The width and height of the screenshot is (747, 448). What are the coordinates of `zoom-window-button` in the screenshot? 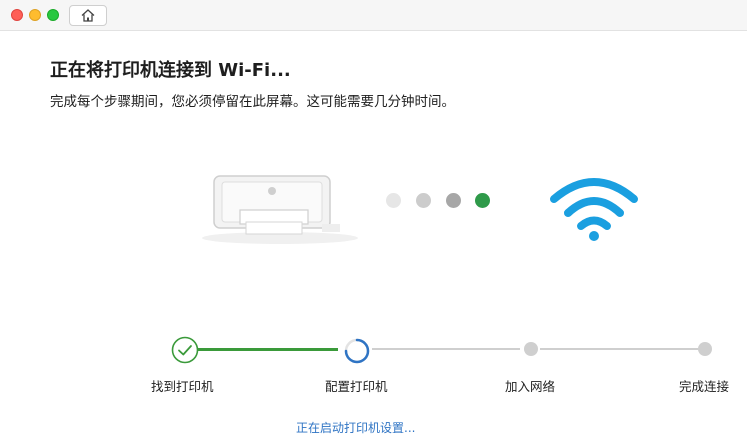 It's located at (53, 15).